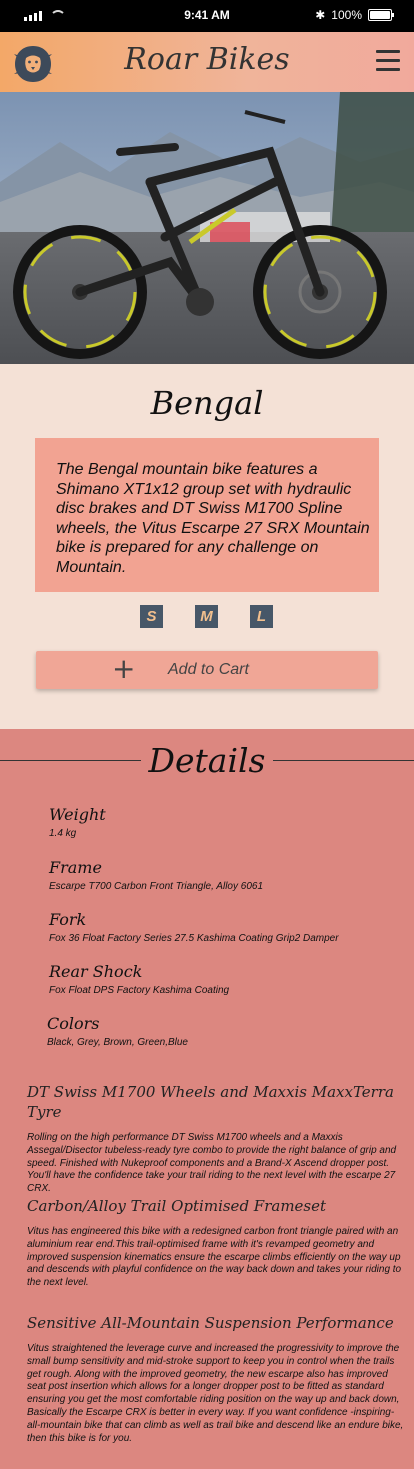 This screenshot has height=1469, width=414. What do you see at coordinates (75, 867) in the screenshot?
I see `spec-label: Frame` at bounding box center [75, 867].